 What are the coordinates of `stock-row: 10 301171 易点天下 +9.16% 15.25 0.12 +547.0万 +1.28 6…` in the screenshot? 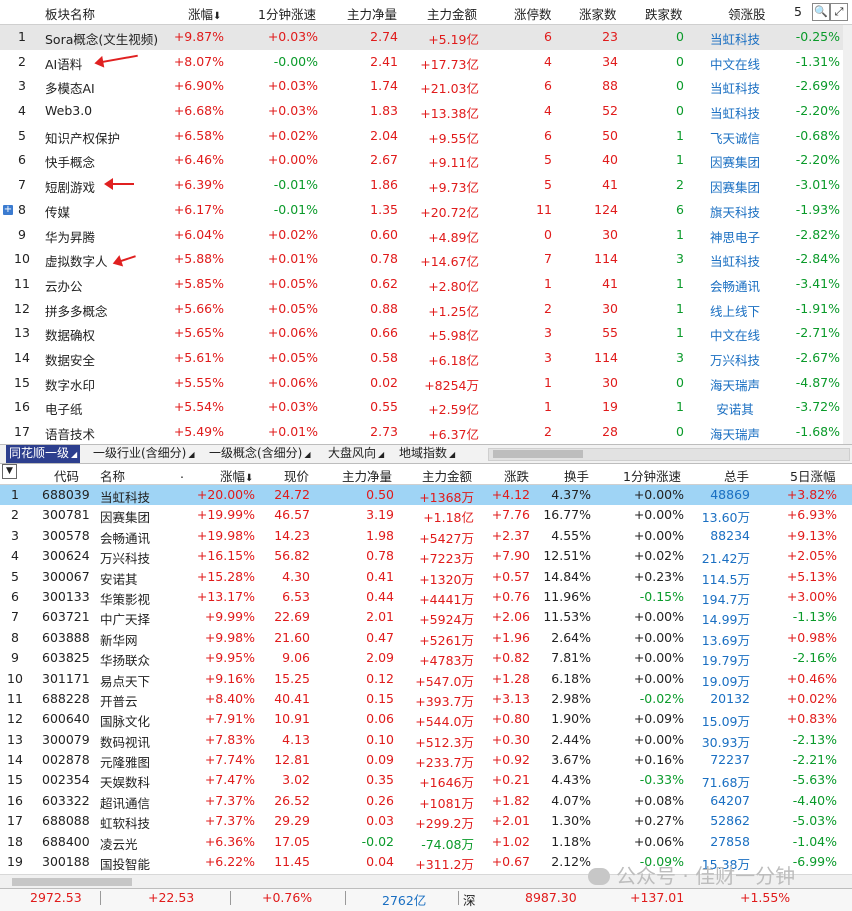 It's located at (426, 679).